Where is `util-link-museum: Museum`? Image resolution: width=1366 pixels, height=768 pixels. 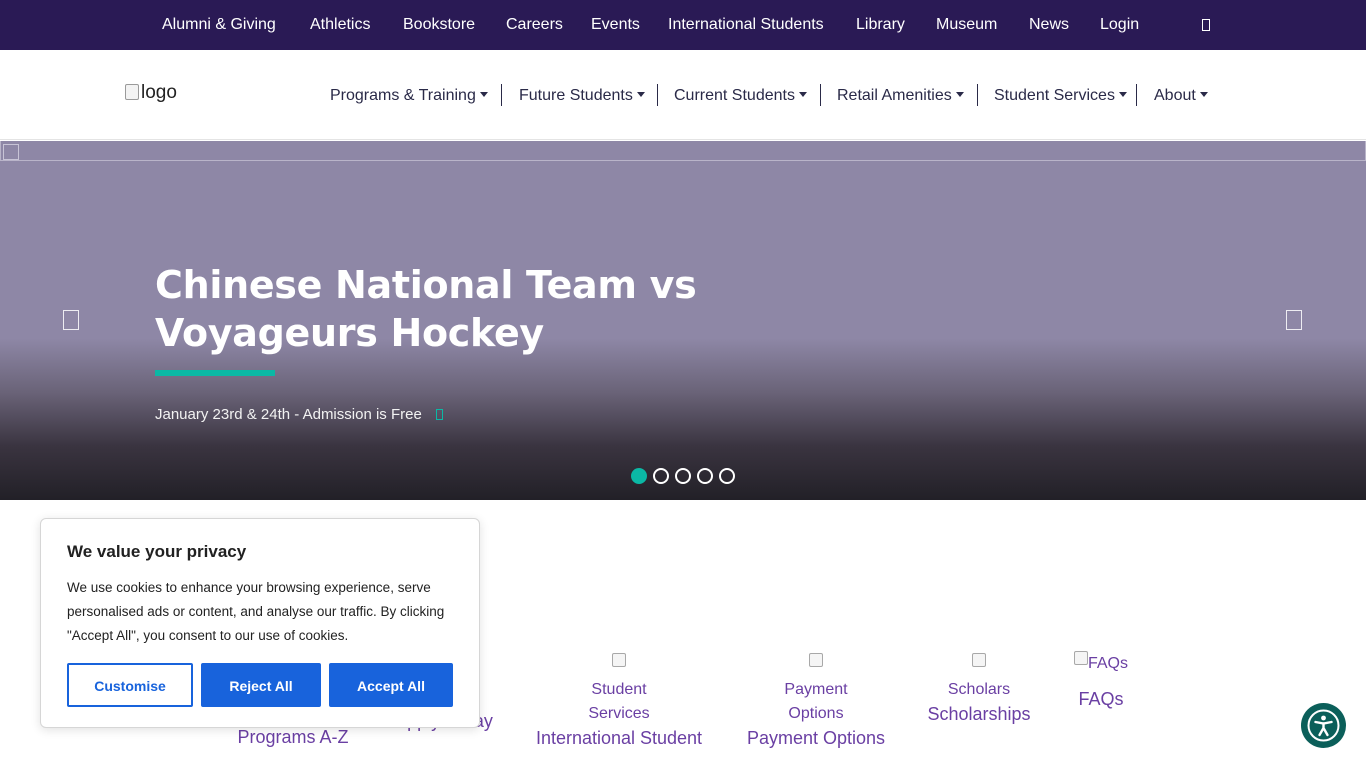 util-link-museum: Museum is located at coordinates (966, 25).